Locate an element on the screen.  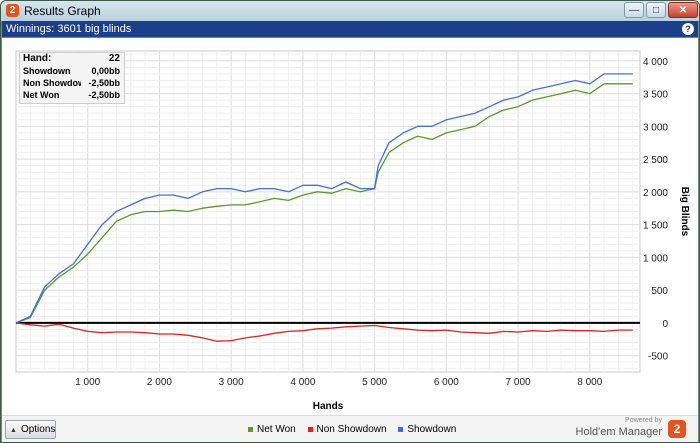
info-value: 0,00bb is located at coordinates (105, 71).